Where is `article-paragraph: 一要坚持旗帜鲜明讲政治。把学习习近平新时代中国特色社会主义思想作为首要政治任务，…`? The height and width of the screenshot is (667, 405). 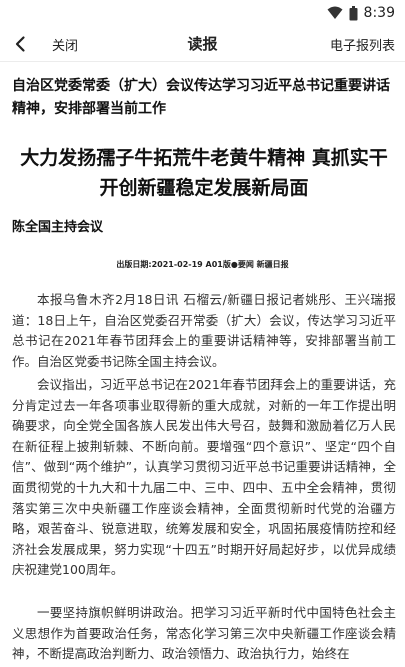
article-paragraph: 一要坚持旗帜鲜明讲政治。把学习习近平新时代中国特色社会主义思想作为首要政治任务，… is located at coordinates (204, 633).